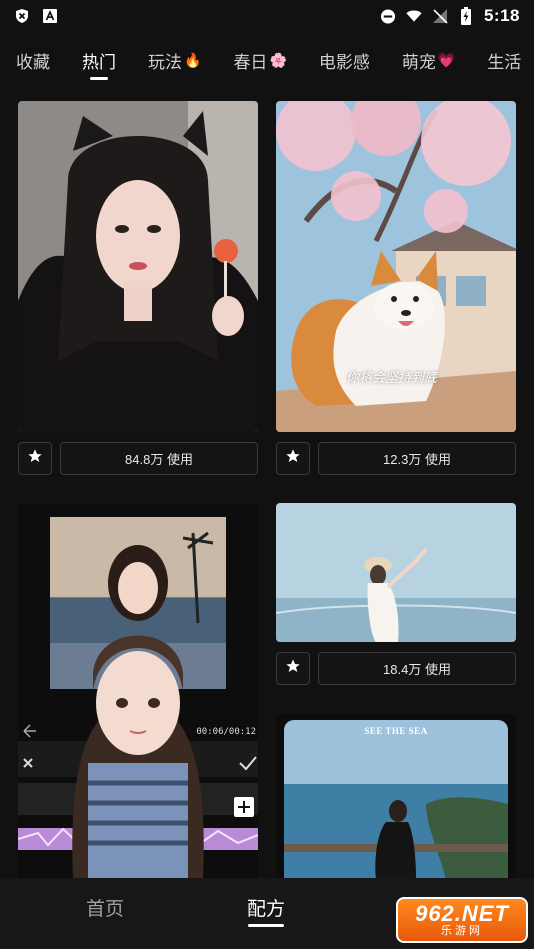 The height and width of the screenshot is (949, 534). I want to click on do-not-disturb-icon, so click(388, 16).